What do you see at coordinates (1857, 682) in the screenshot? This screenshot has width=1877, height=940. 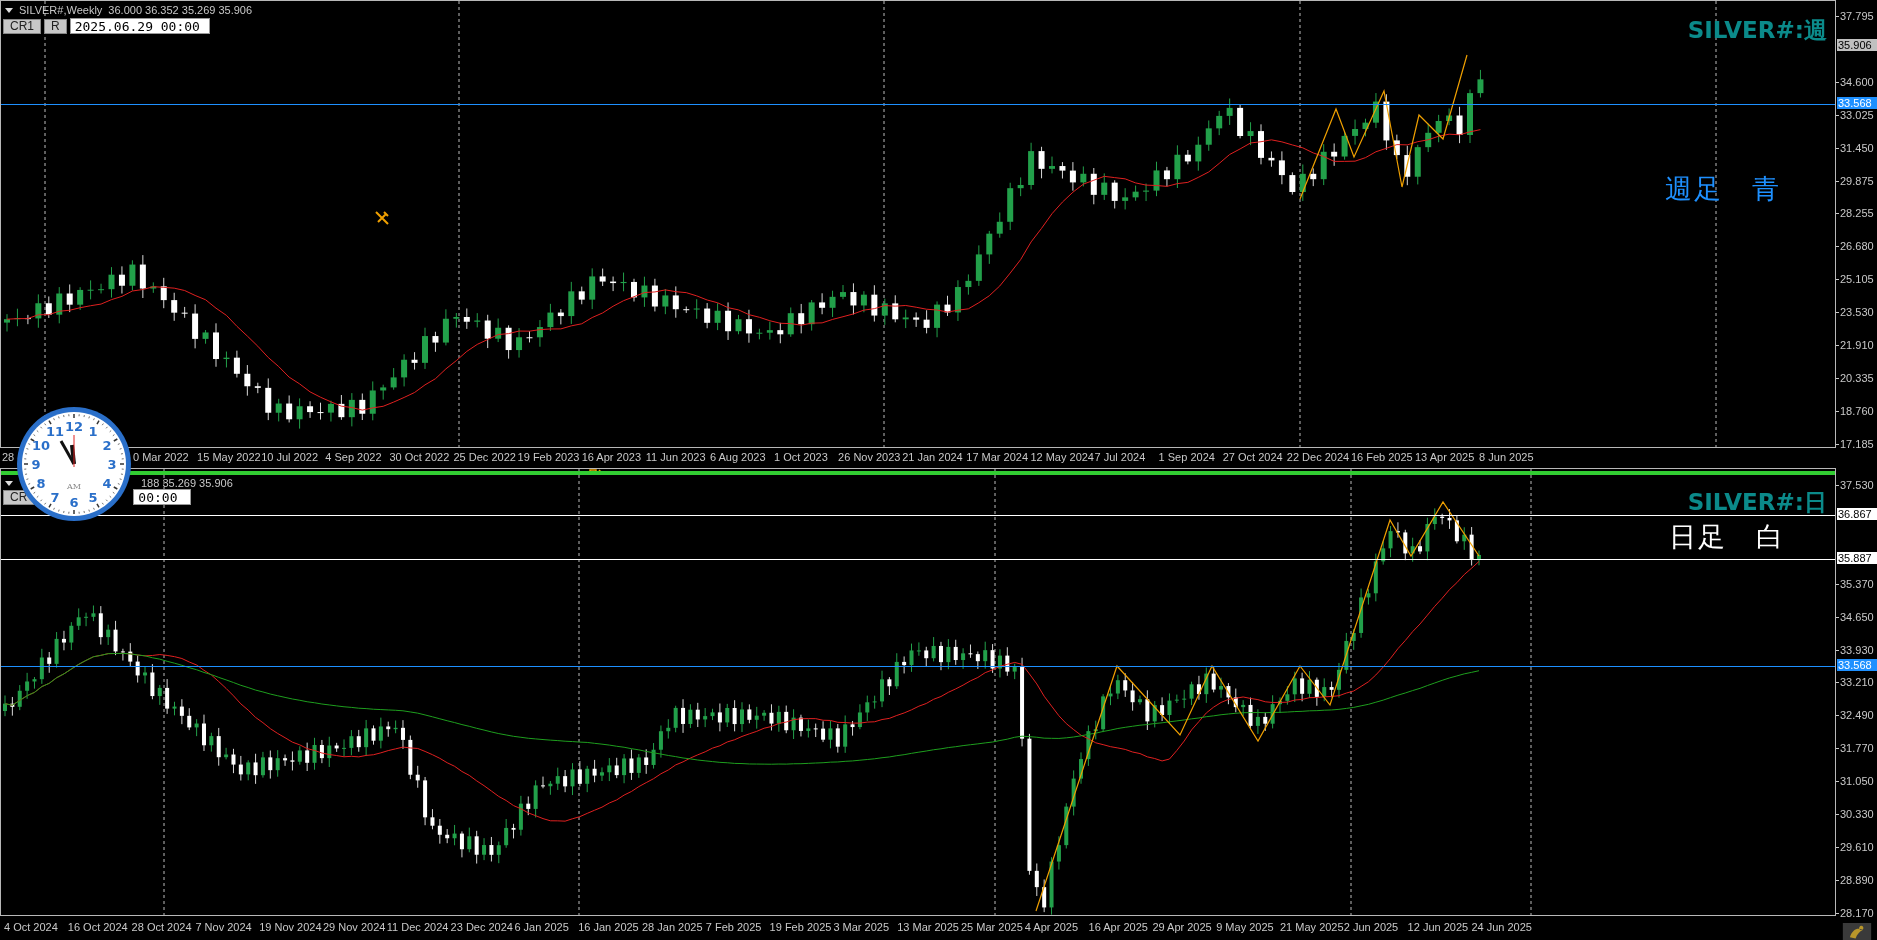 I see `price-label: 33.210` at bounding box center [1857, 682].